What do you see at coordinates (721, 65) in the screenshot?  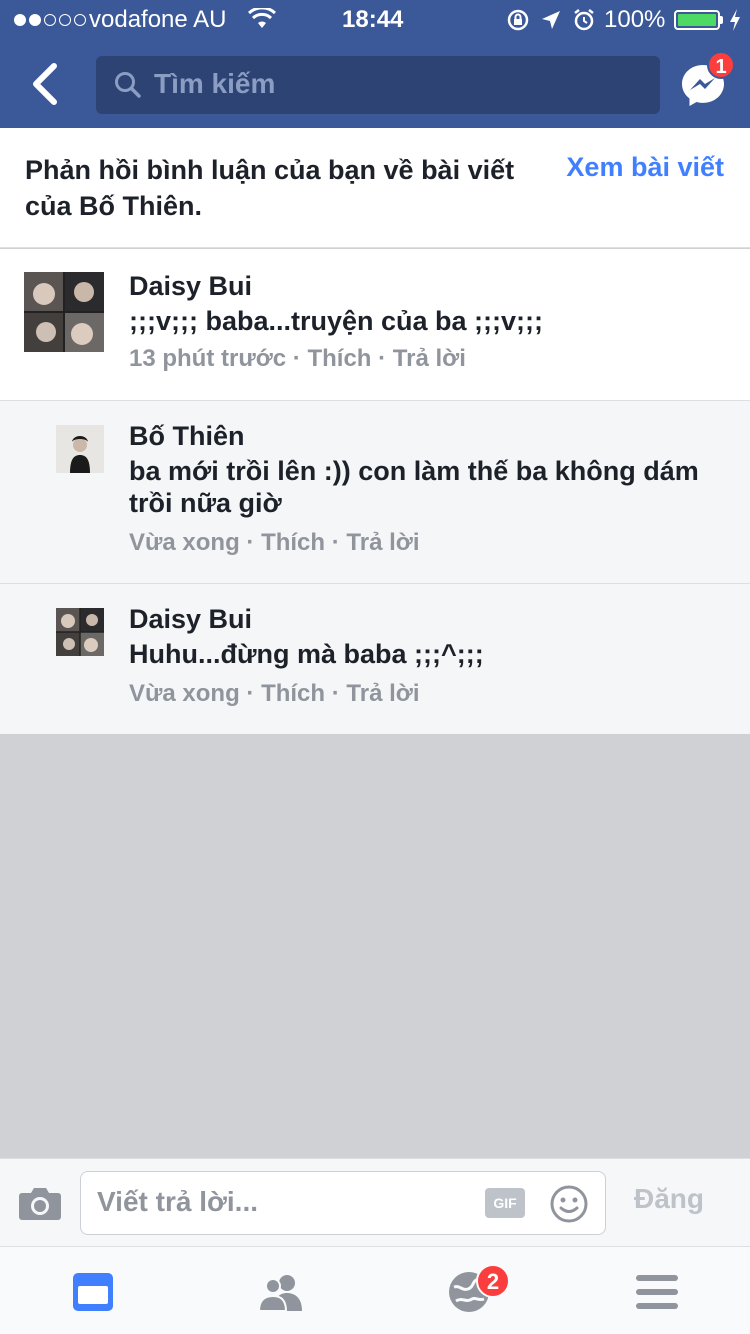 I see `messenger-badge: 1` at bounding box center [721, 65].